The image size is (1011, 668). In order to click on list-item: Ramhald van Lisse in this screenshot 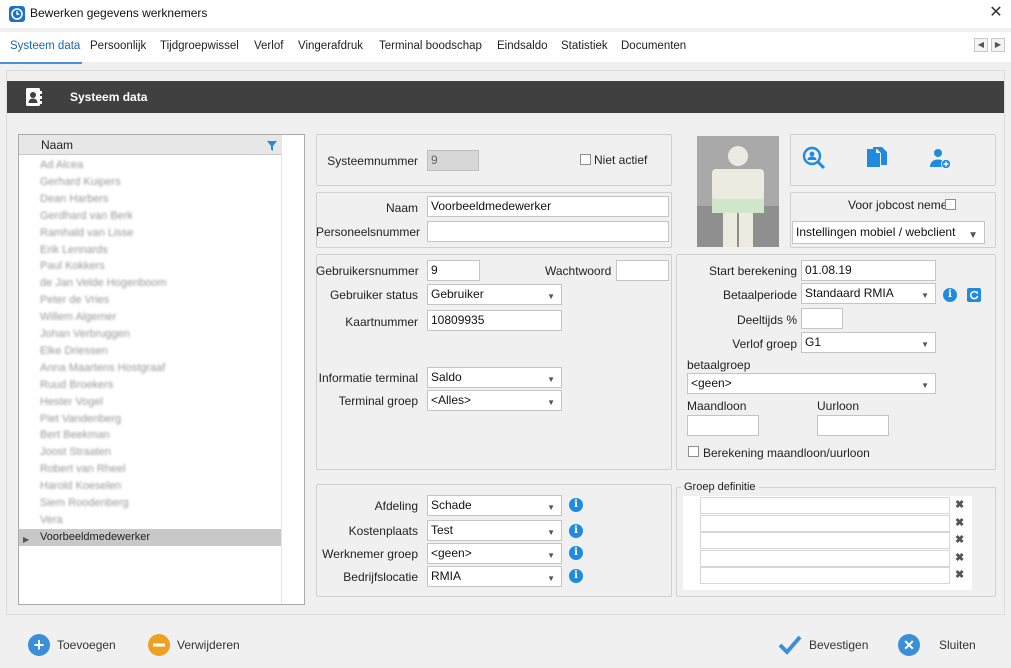, I will do `click(150, 233)`.